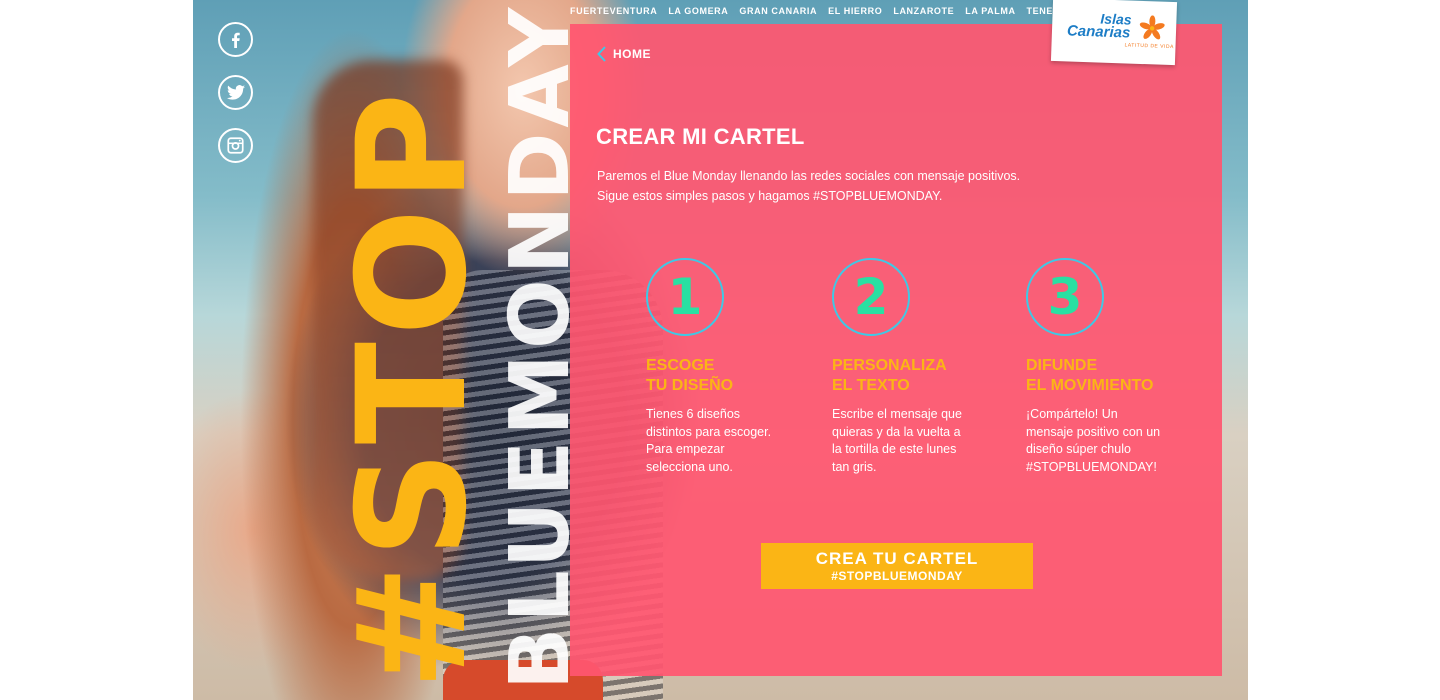 The image size is (1440, 700). Describe the element at coordinates (1090, 385) in the screenshot. I see `step-title-line-2: EL MOVIMIENTO` at that location.